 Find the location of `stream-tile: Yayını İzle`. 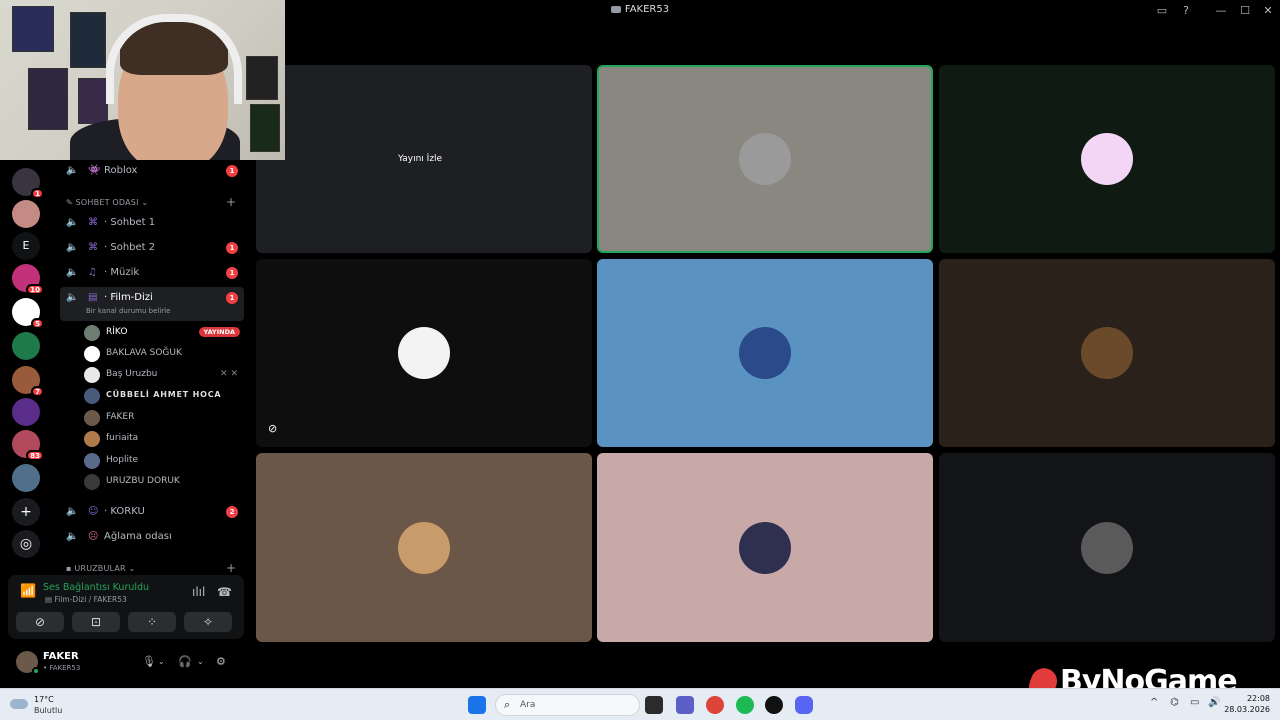

stream-tile: Yayını İzle is located at coordinates (424, 159).